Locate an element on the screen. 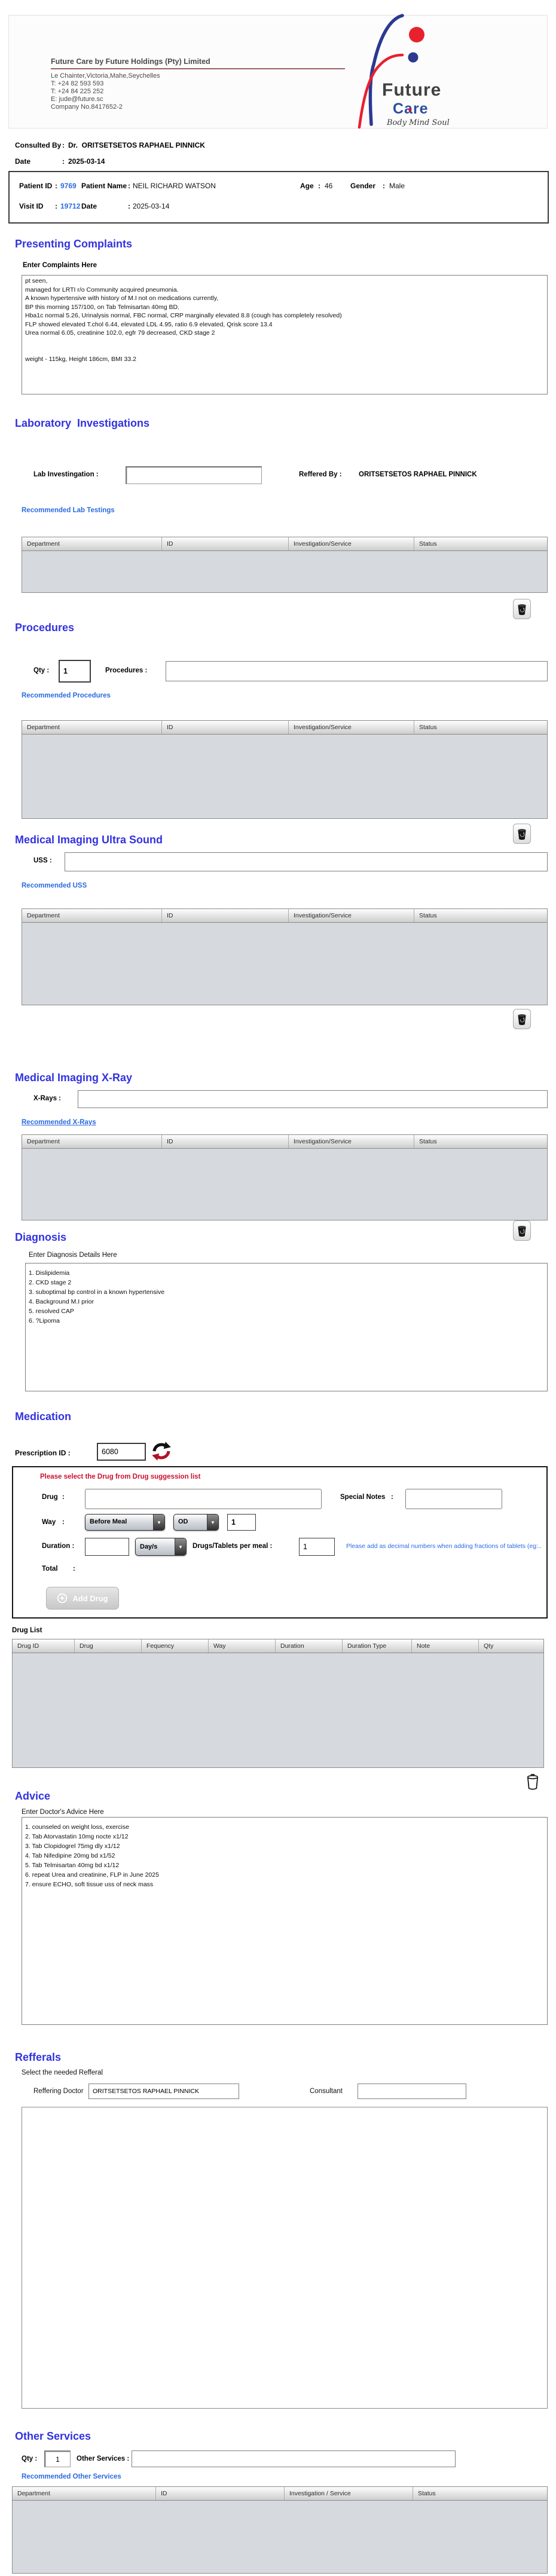 This screenshot has width=556, height=2576. way-select: Before Meal ▼ is located at coordinates (125, 1522).